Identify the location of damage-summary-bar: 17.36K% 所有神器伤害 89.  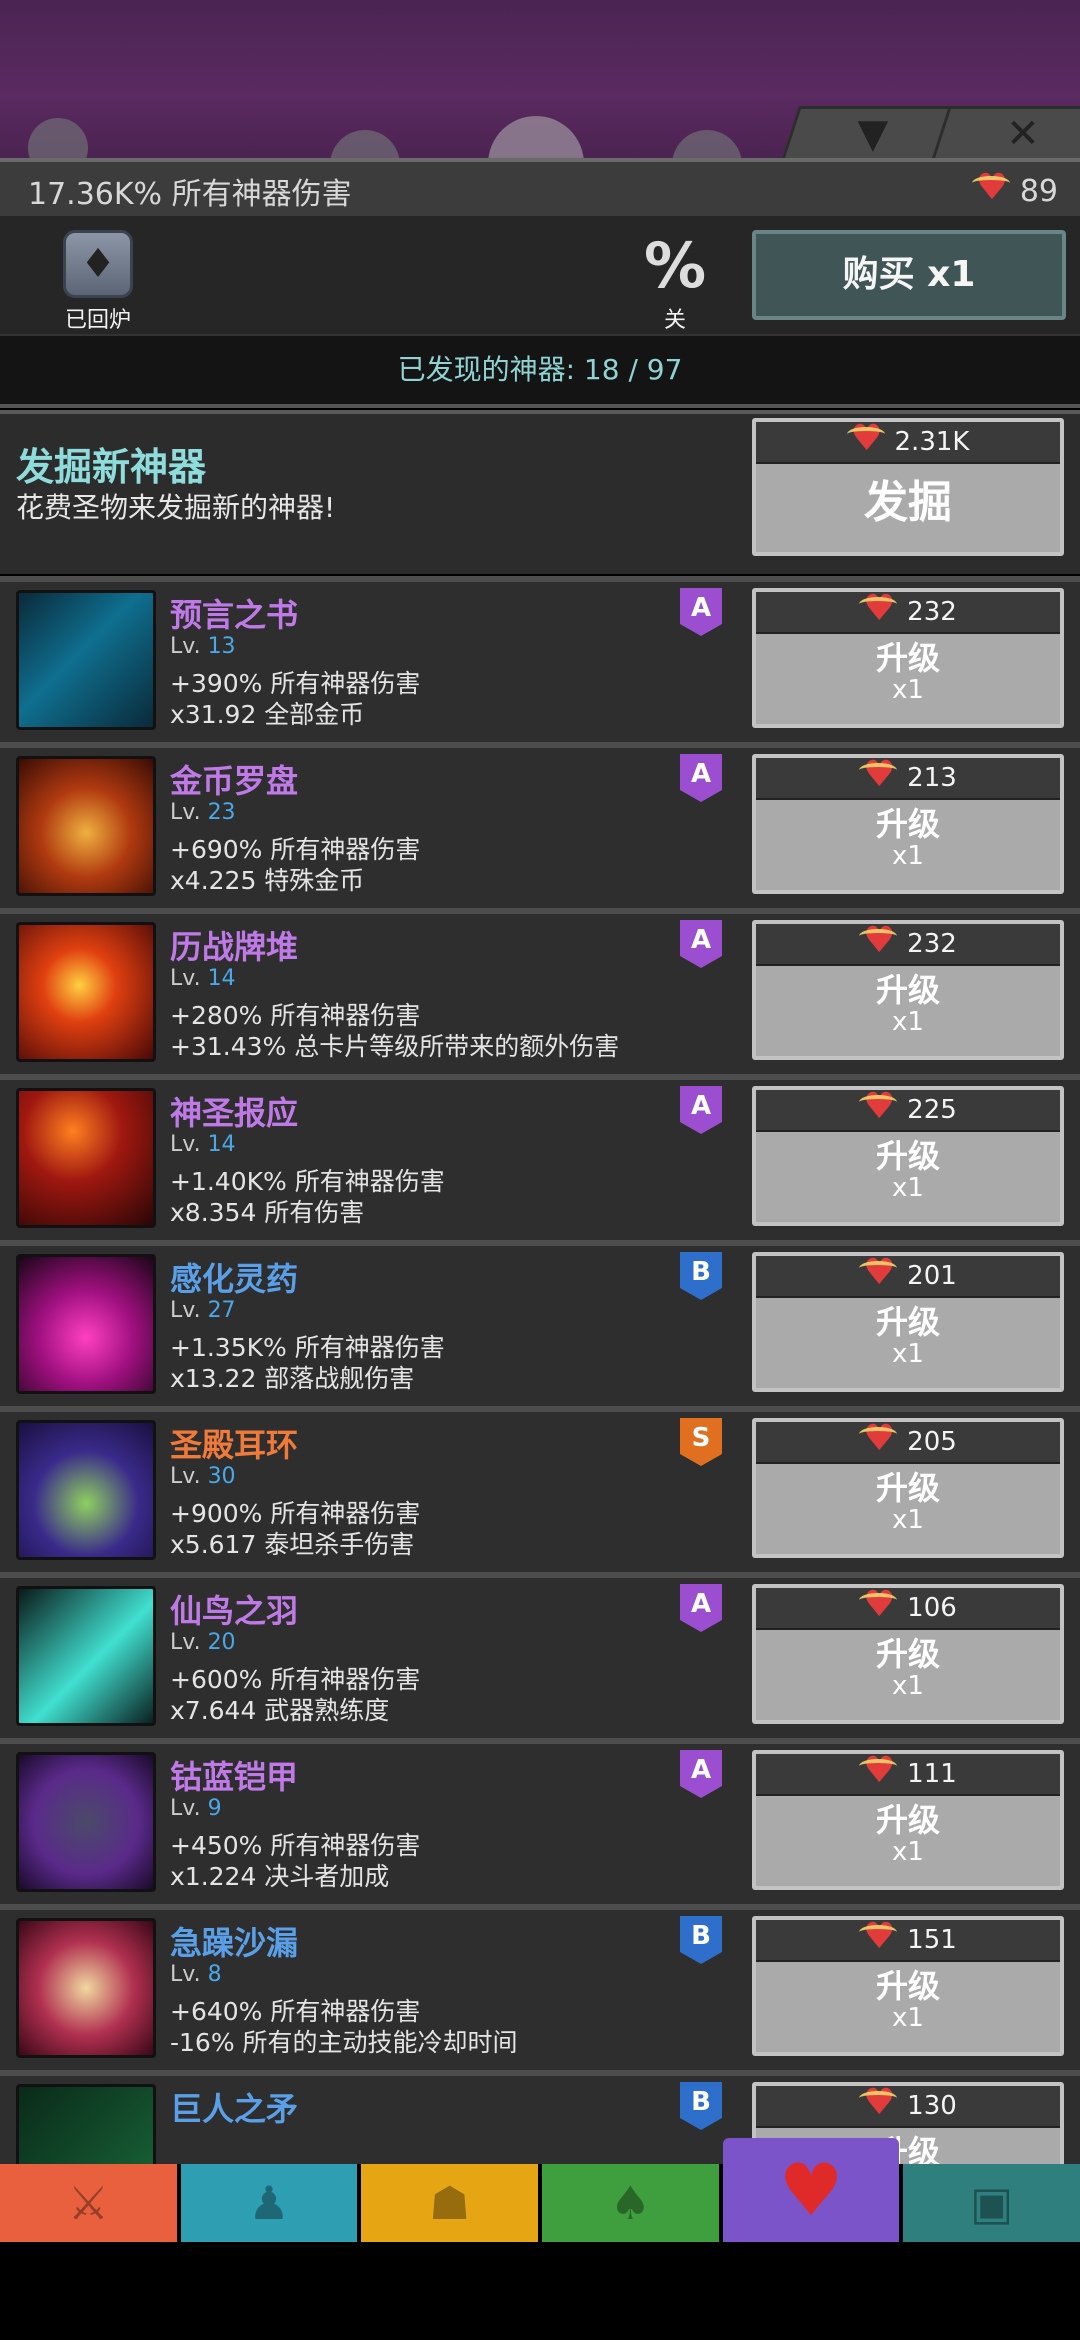
(540, 189).